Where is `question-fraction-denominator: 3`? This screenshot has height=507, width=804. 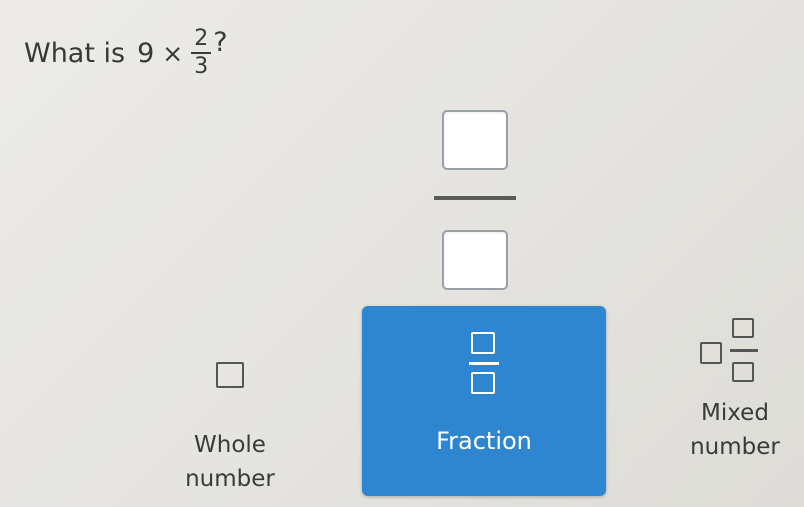 question-fraction-denominator: 3 is located at coordinates (201, 66).